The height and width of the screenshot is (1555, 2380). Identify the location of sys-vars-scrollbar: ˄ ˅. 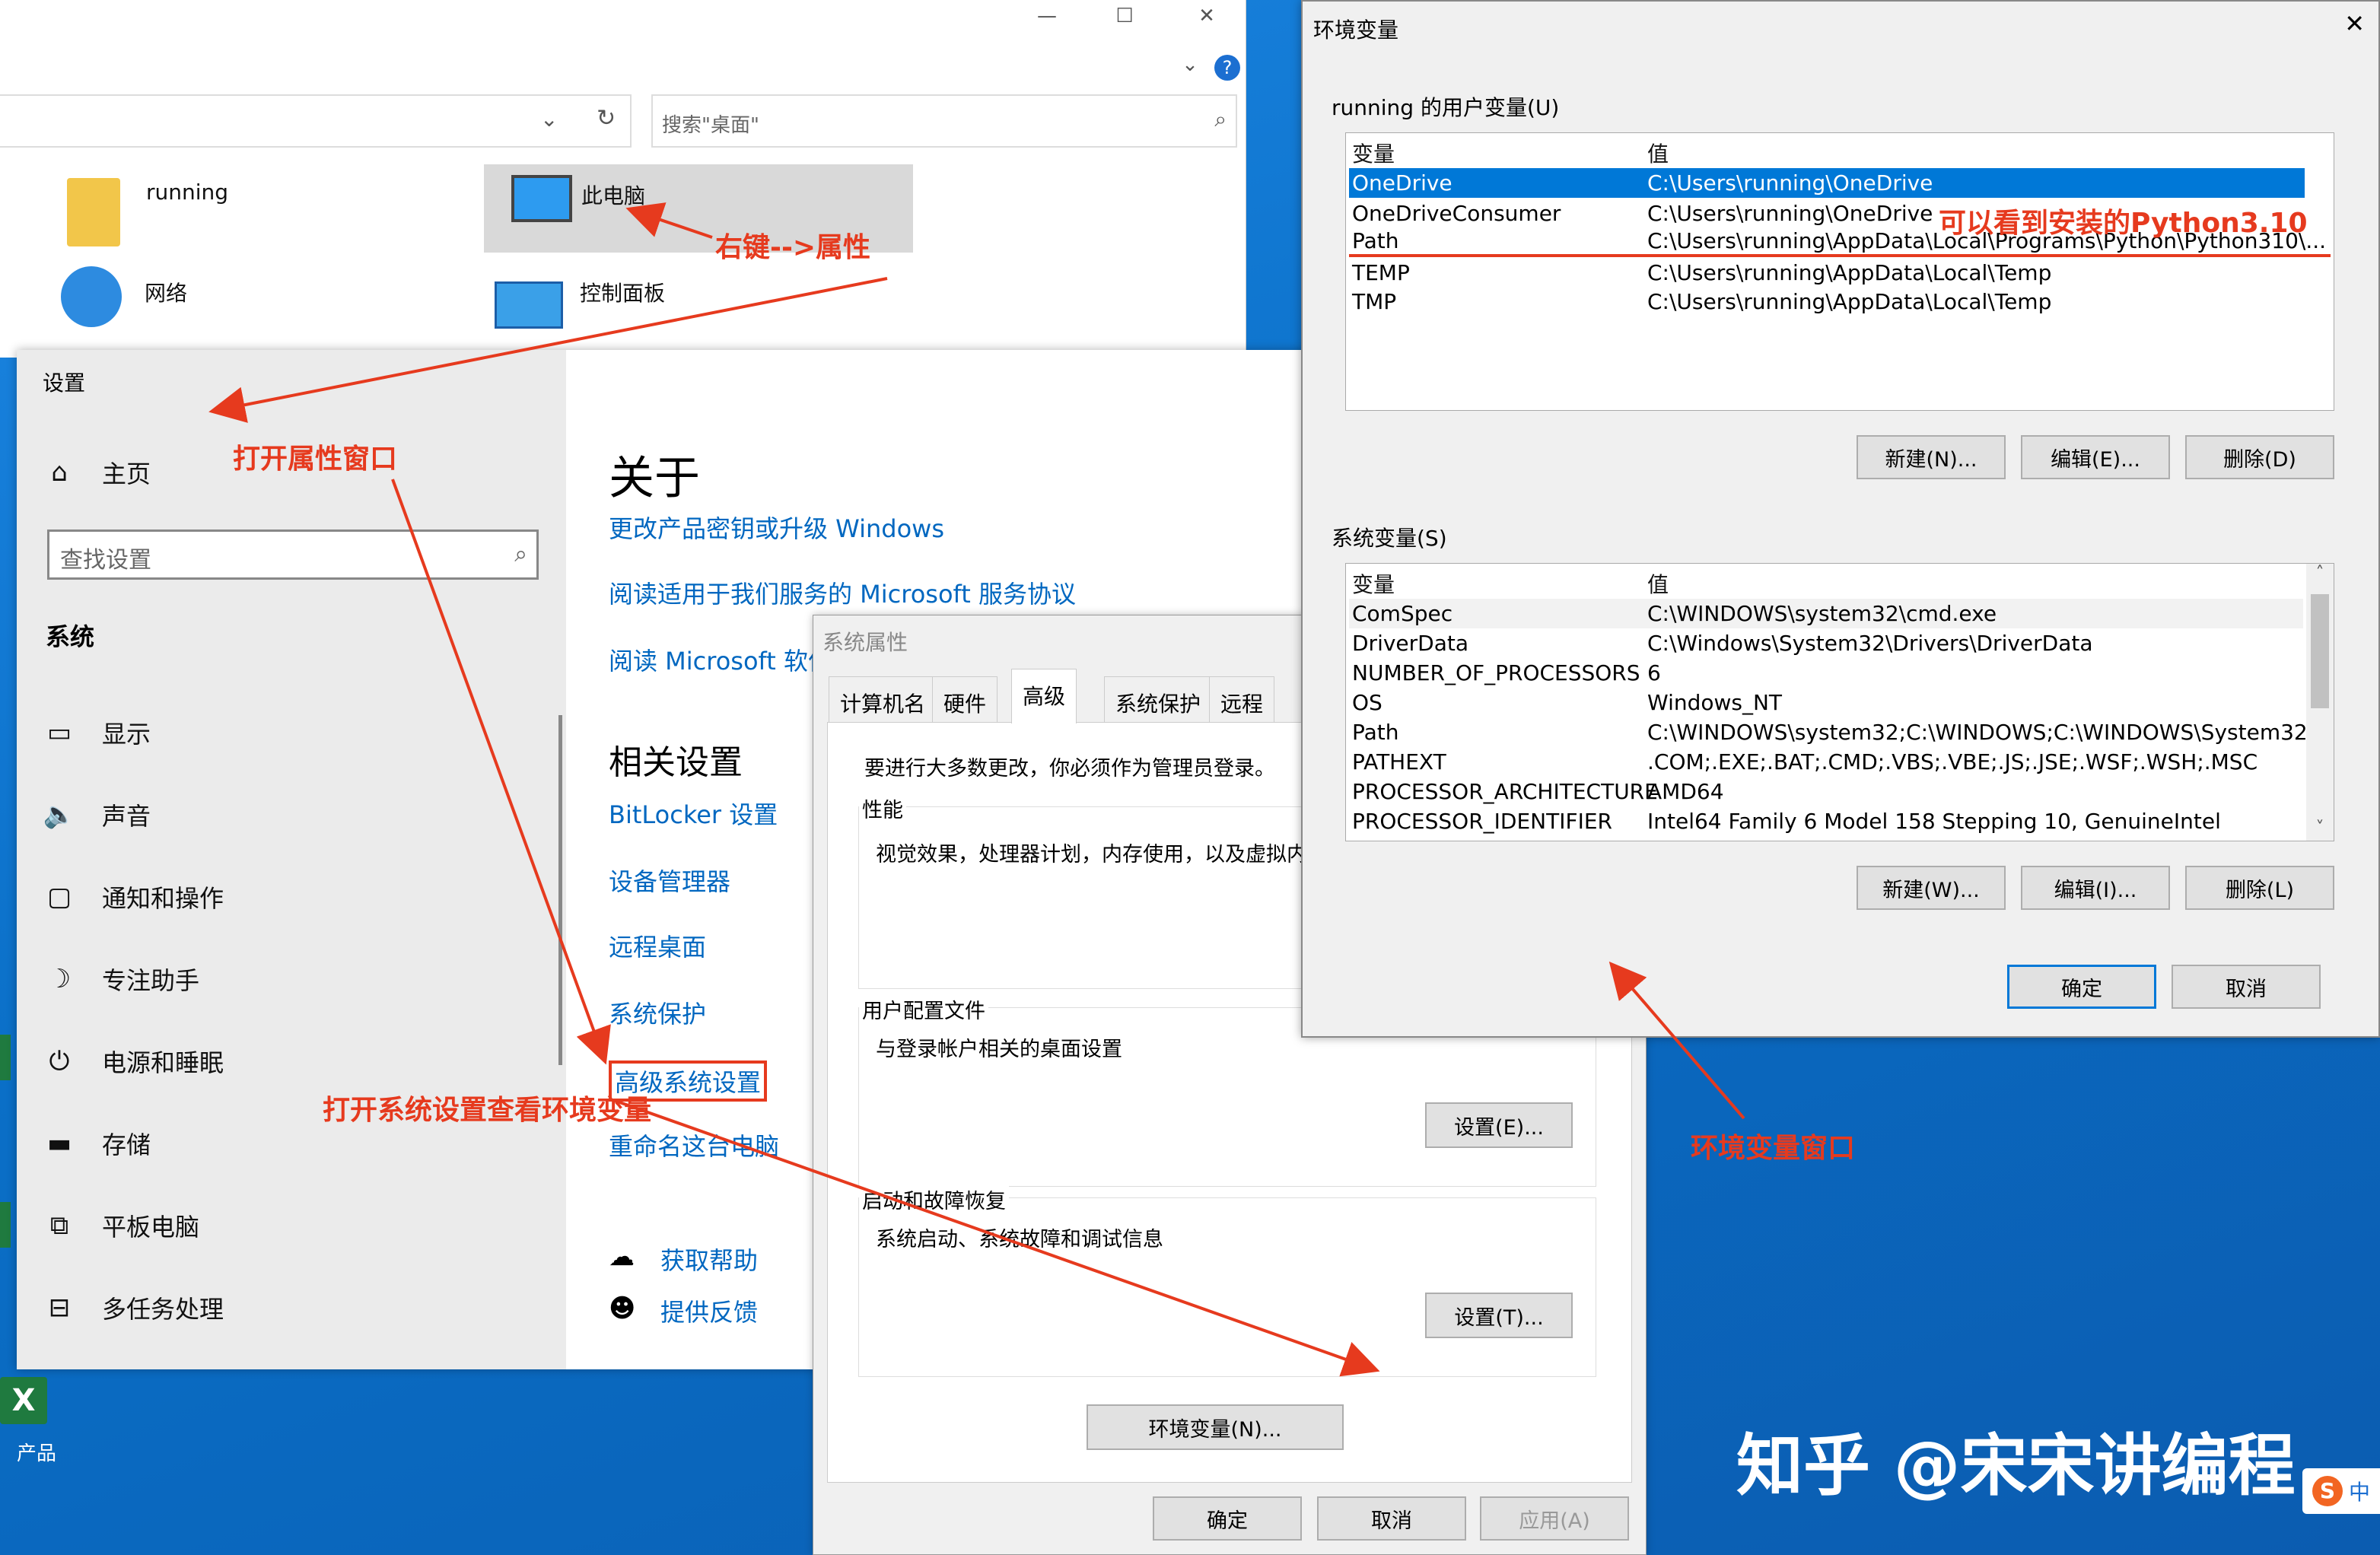
(2320, 702).